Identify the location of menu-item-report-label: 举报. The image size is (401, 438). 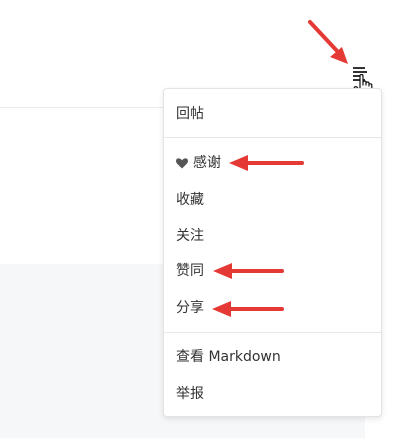
(190, 394).